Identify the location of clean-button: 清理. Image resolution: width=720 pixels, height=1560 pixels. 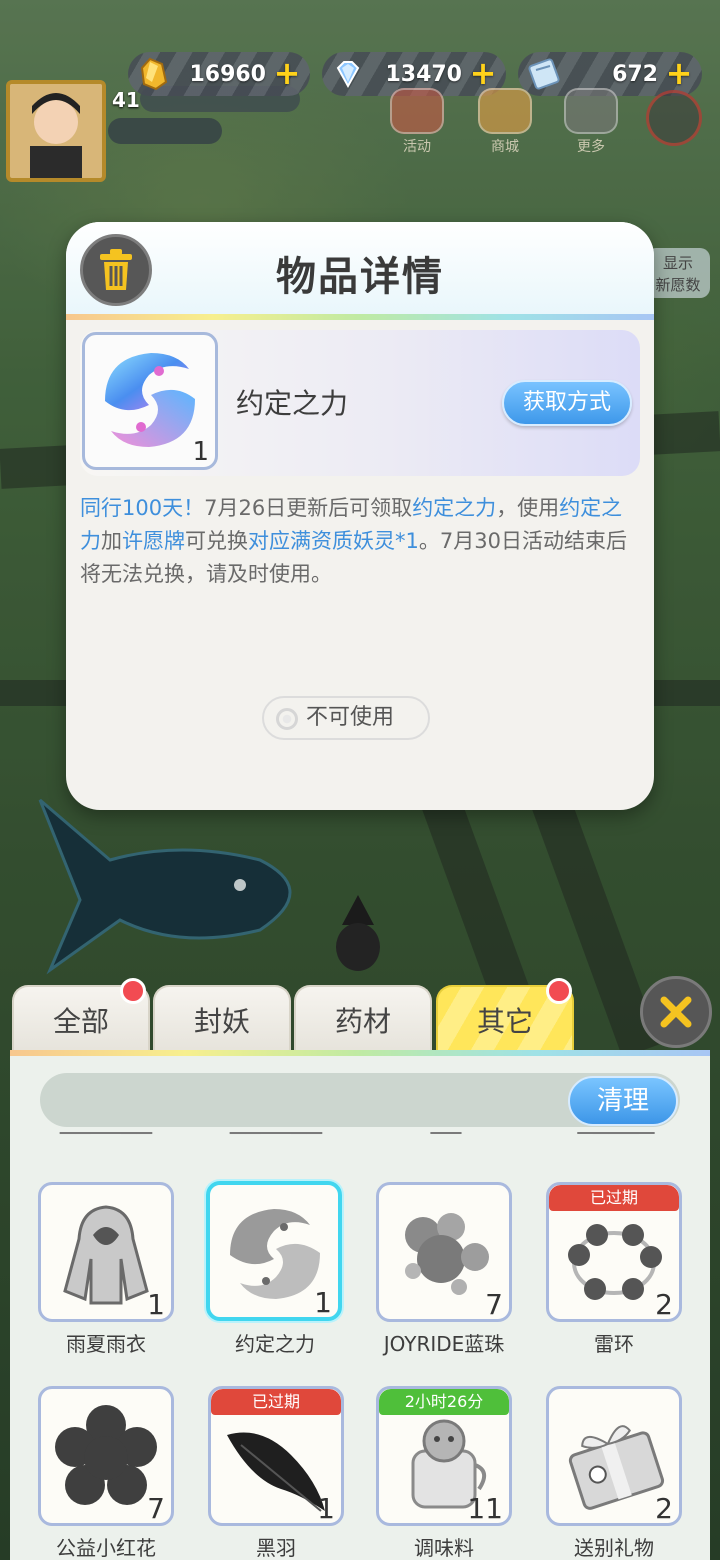
(623, 1101).